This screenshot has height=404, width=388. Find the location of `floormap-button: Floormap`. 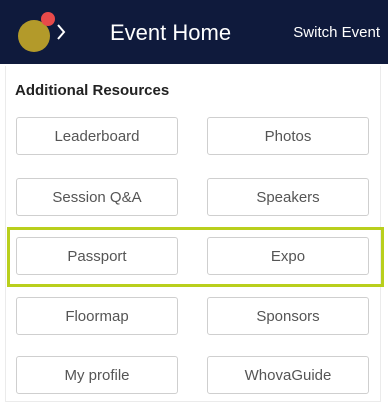

floormap-button: Floormap is located at coordinates (97, 316).